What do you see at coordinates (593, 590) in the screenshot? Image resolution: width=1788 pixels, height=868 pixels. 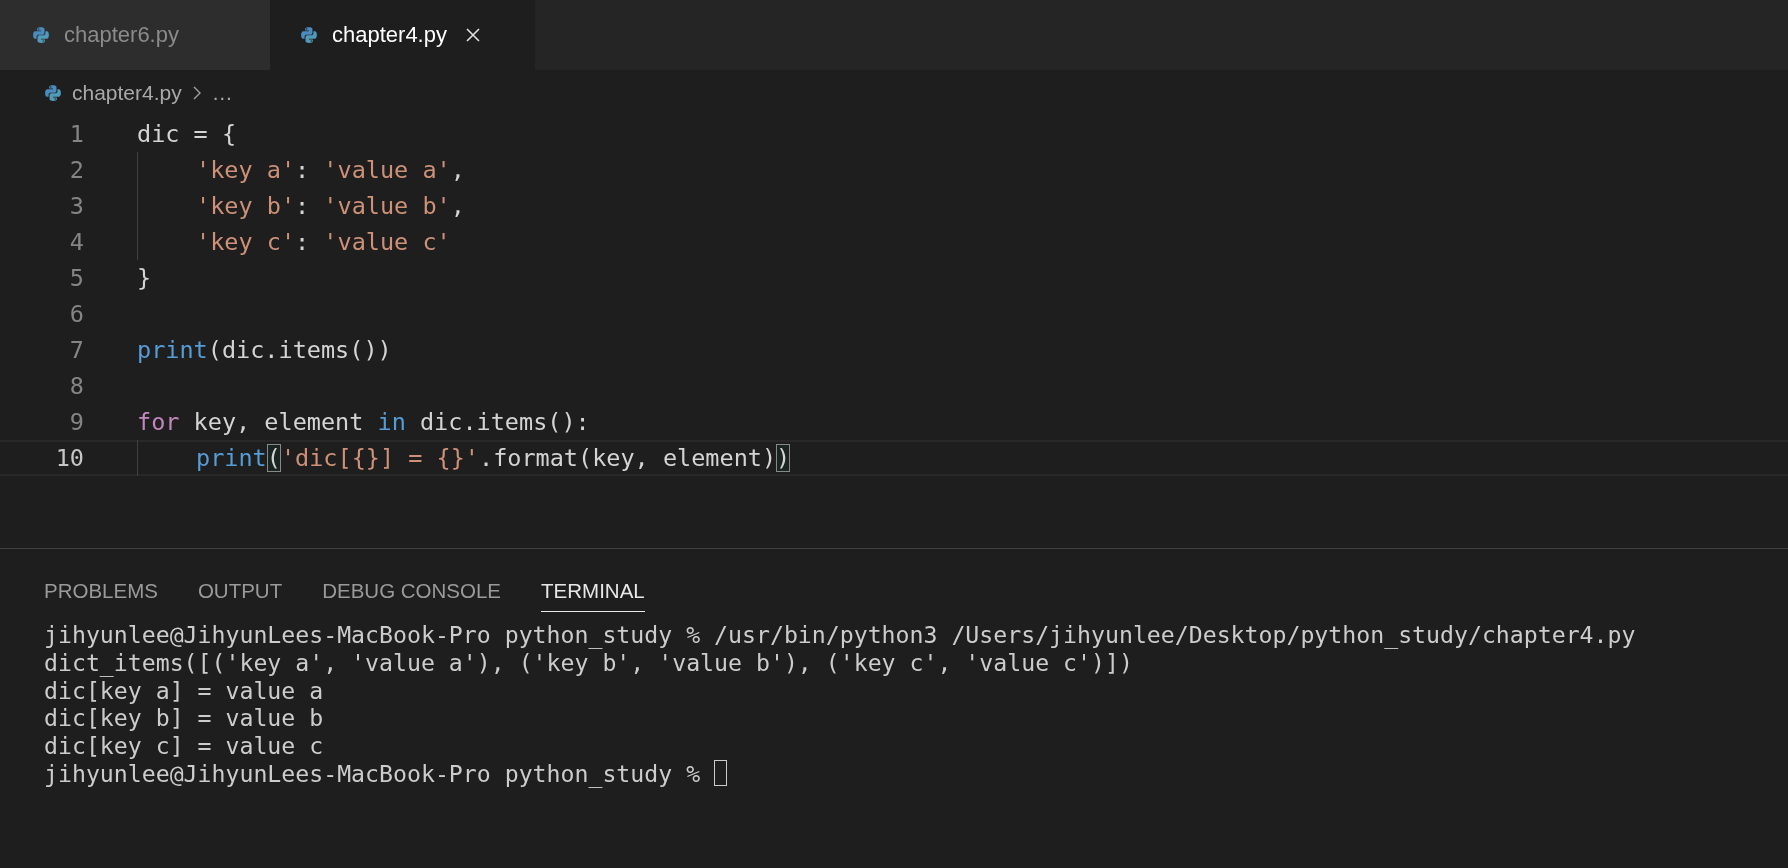 I see `panel-tab: TERMINAL` at bounding box center [593, 590].